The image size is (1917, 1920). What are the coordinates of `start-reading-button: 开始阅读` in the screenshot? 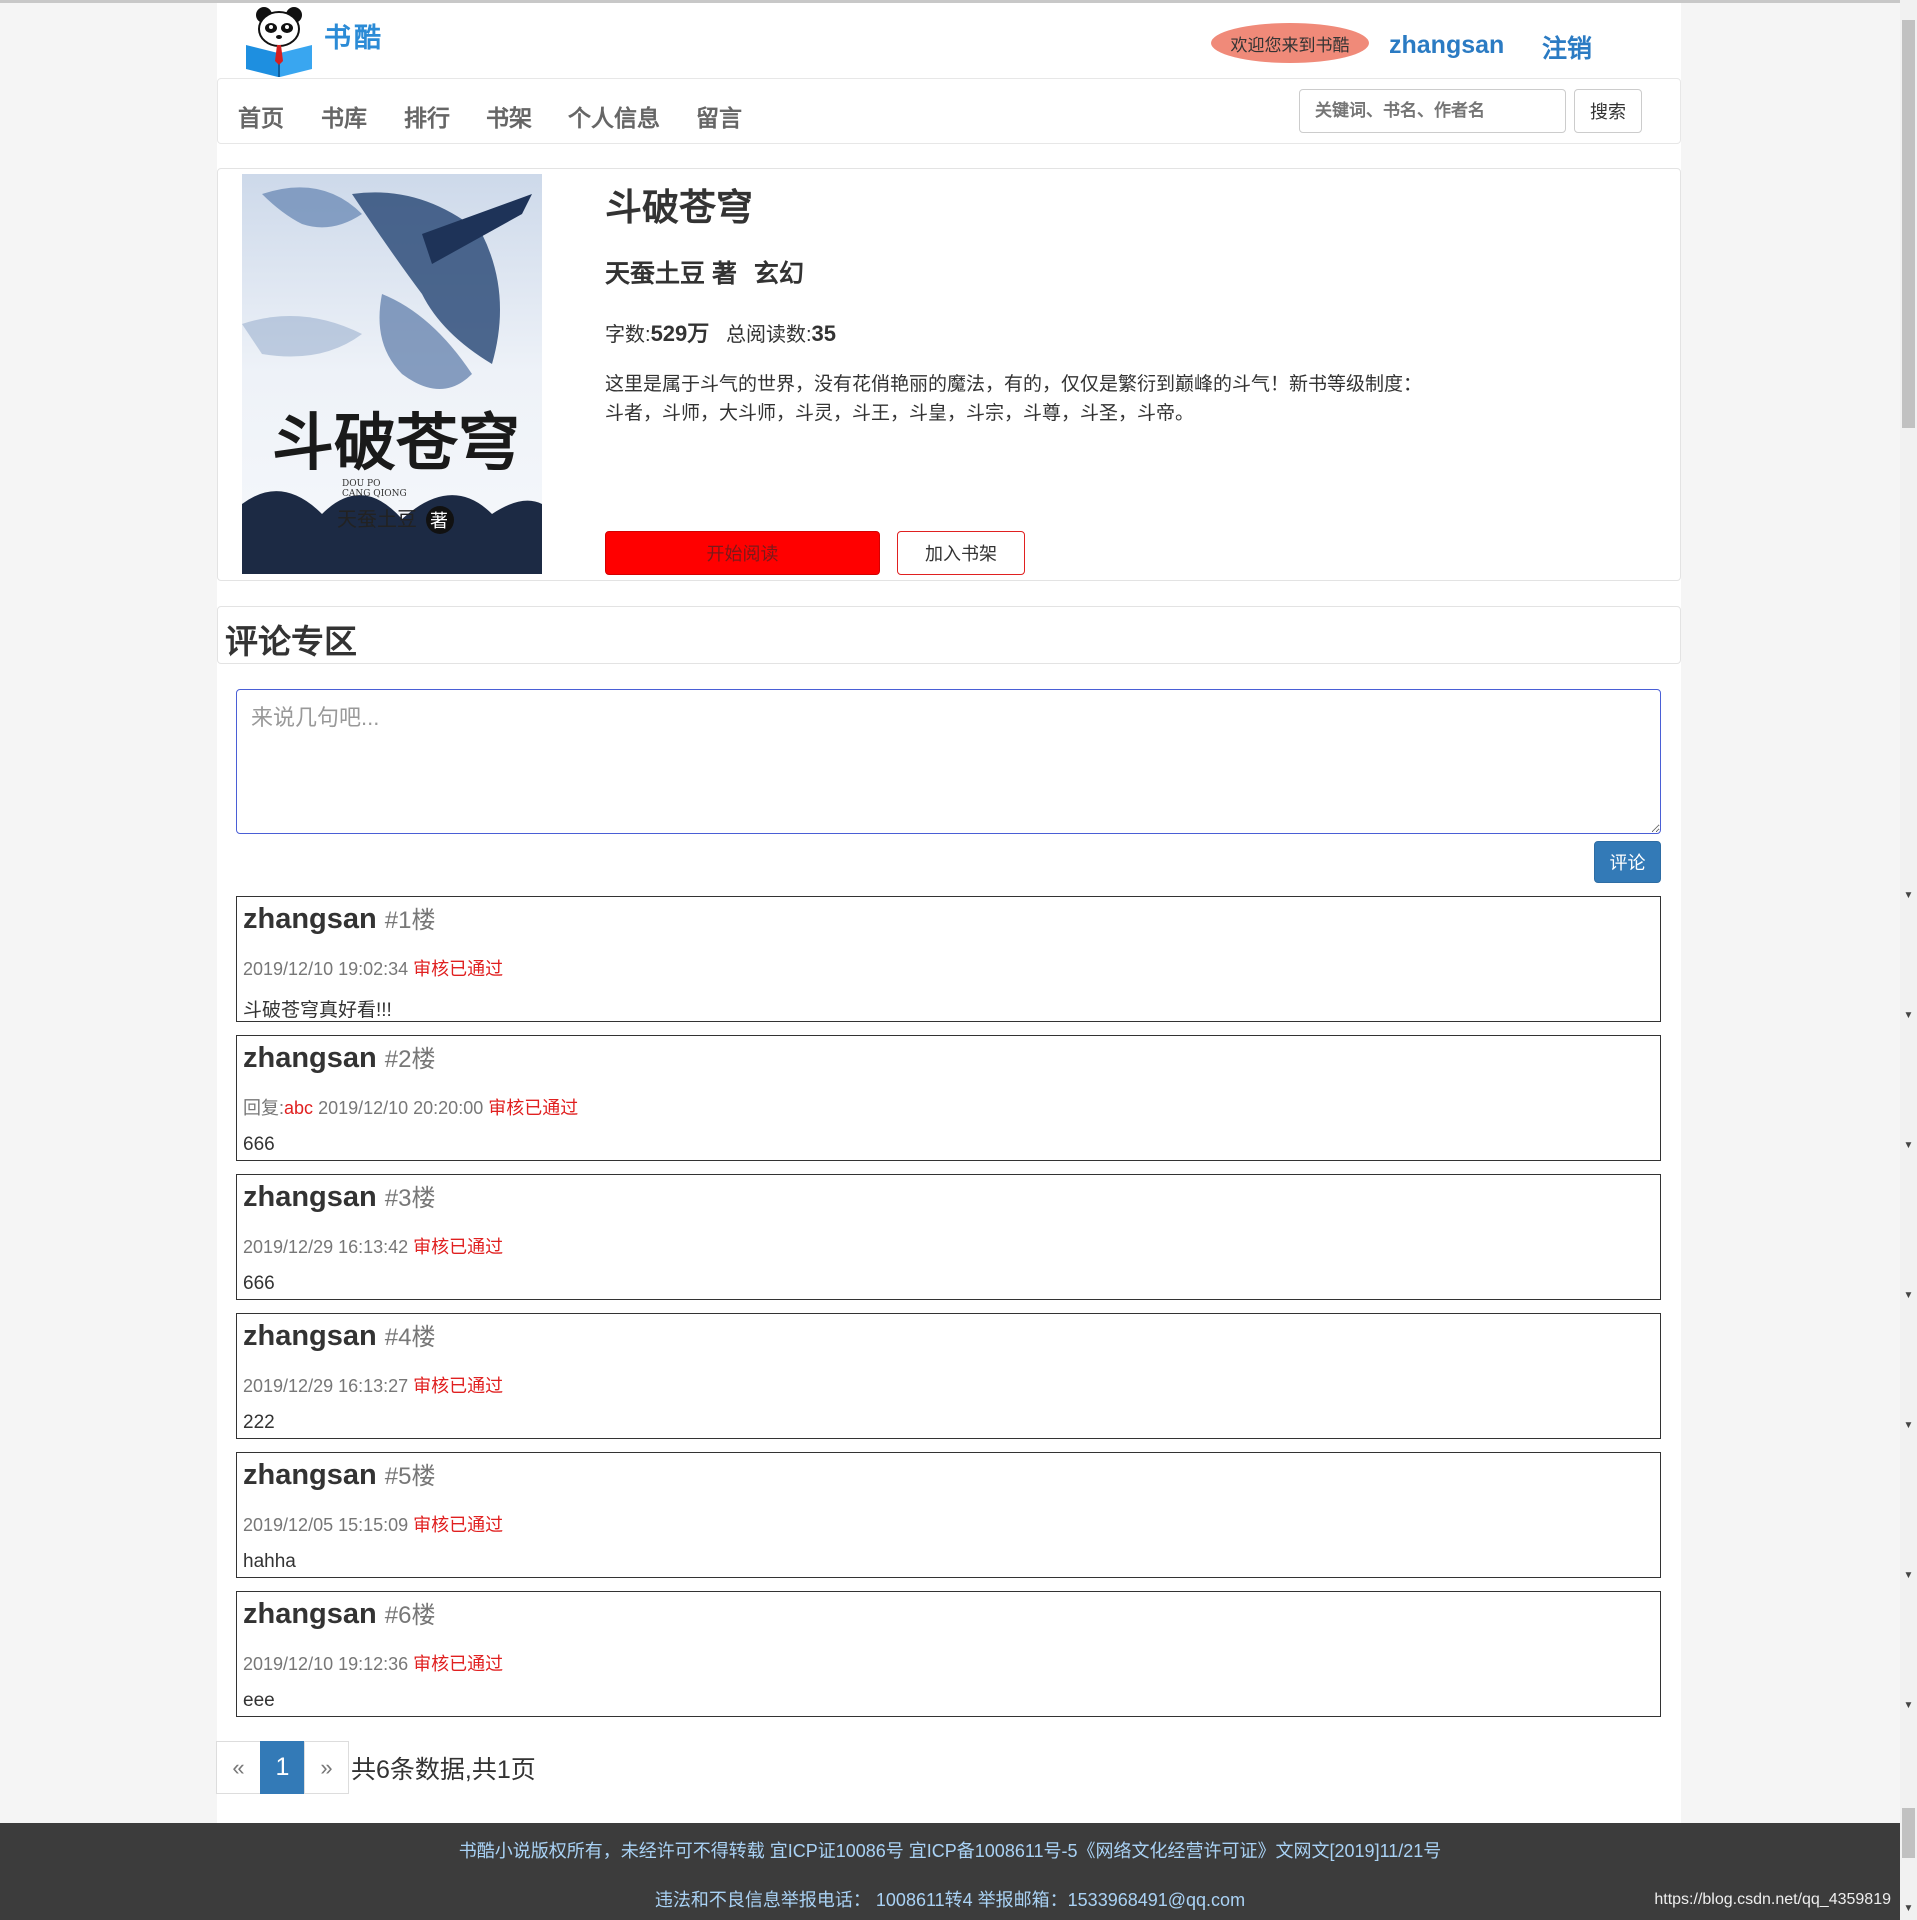 It's located at (742, 553).